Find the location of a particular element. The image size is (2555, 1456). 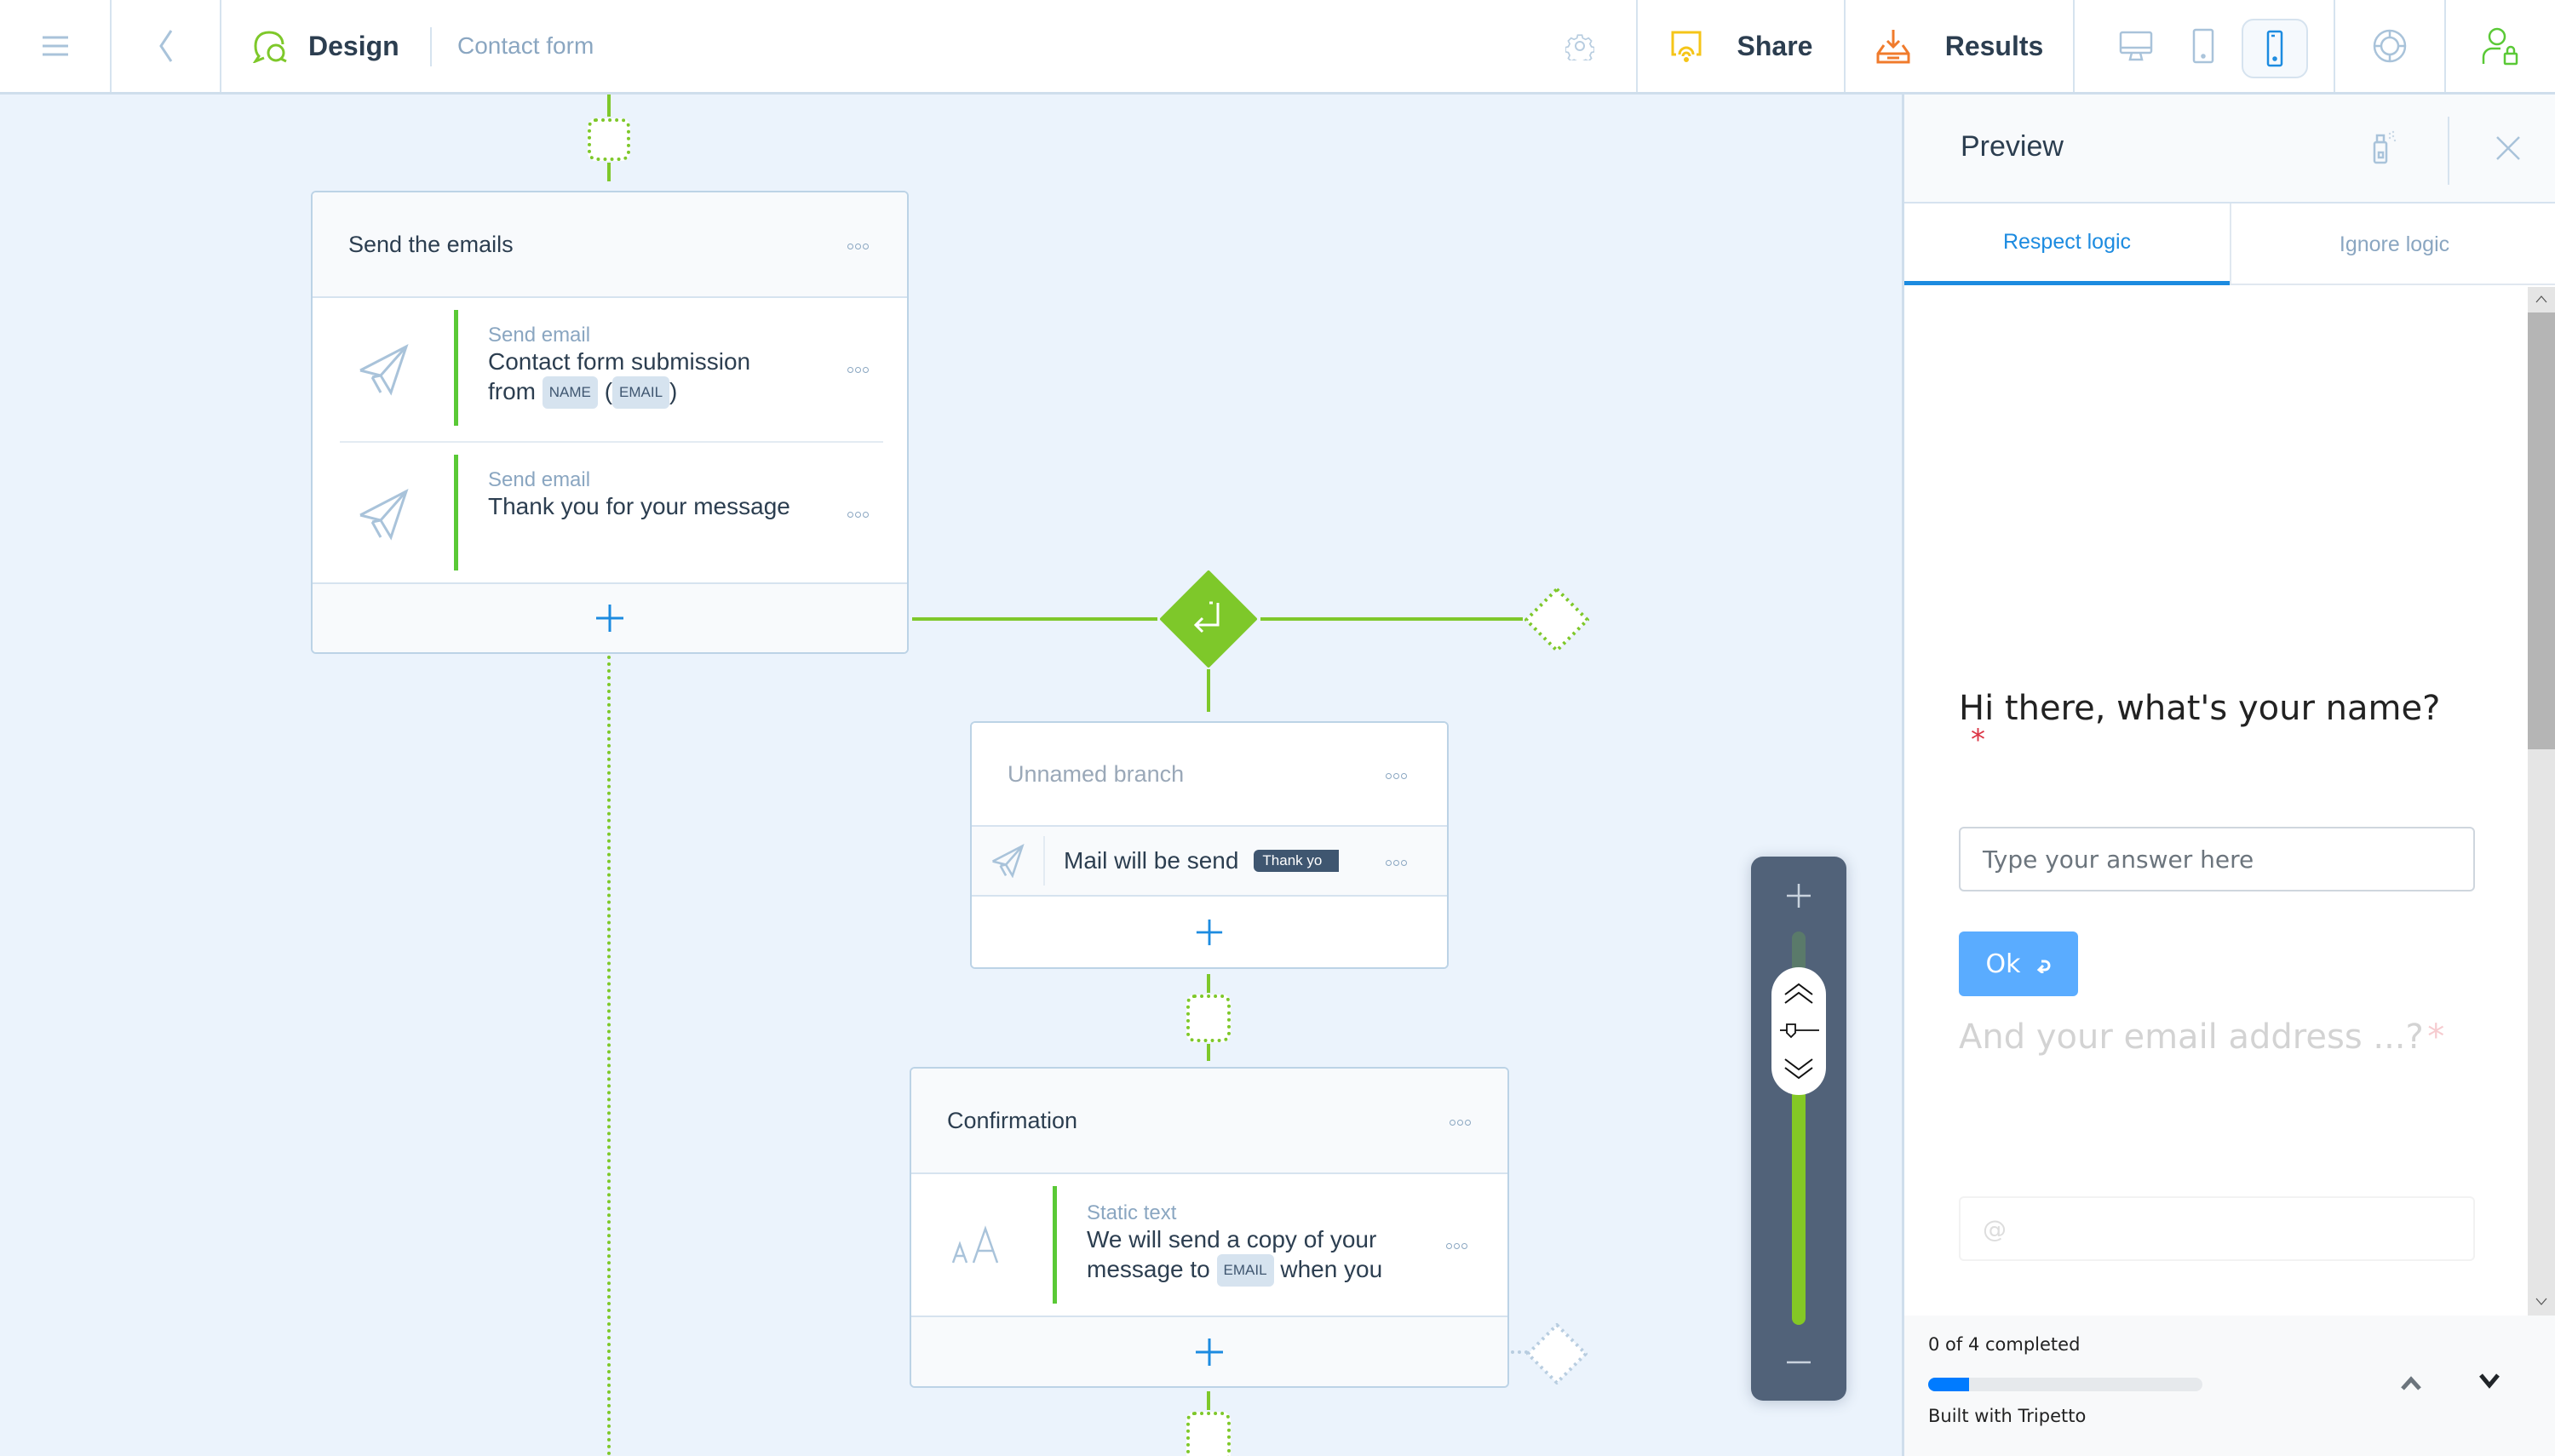

branch-header: Unnamed branch is located at coordinates (1209, 775).